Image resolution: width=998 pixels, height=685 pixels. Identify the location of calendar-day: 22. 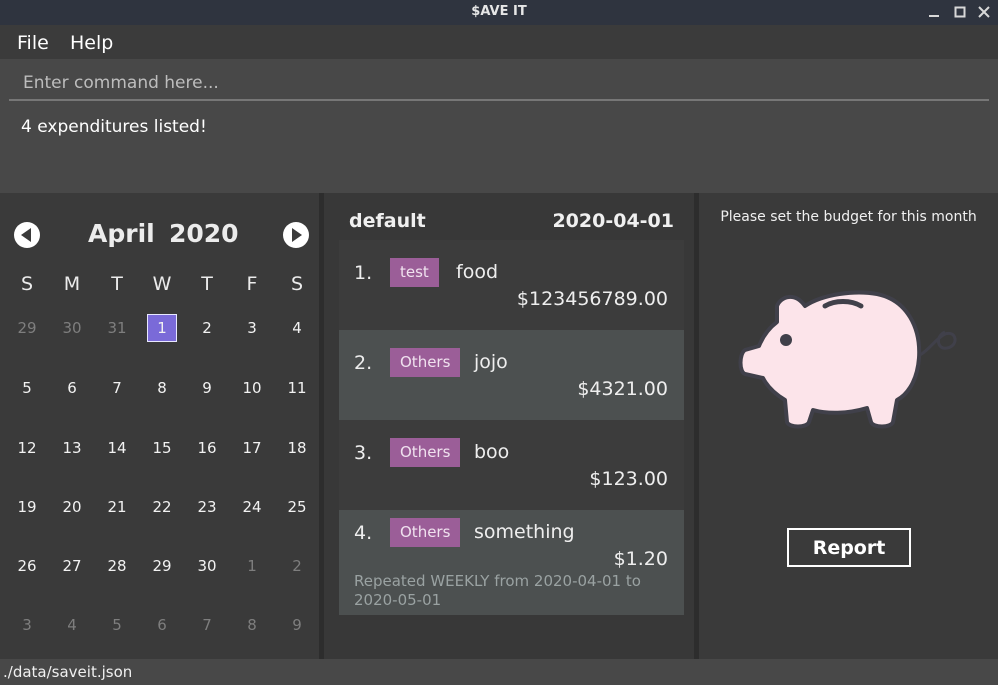
(162, 507).